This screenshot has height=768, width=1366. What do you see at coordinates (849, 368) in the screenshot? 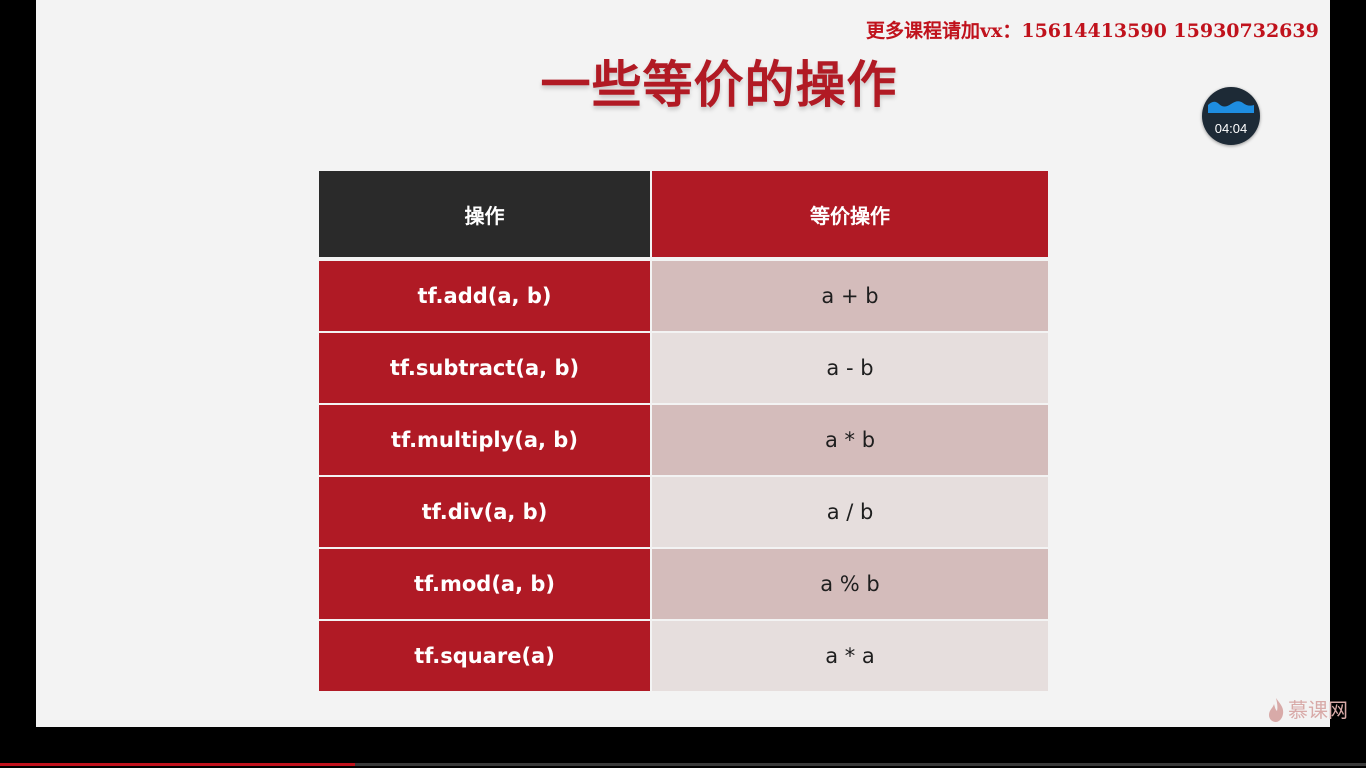
I see `equivalent-cell: a - b` at bounding box center [849, 368].